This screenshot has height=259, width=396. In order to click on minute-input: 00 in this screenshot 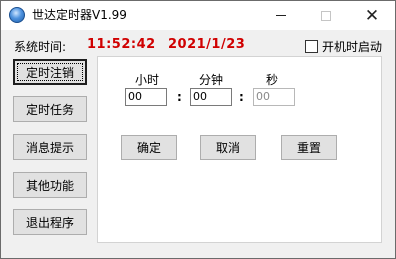, I will do `click(211, 97)`.